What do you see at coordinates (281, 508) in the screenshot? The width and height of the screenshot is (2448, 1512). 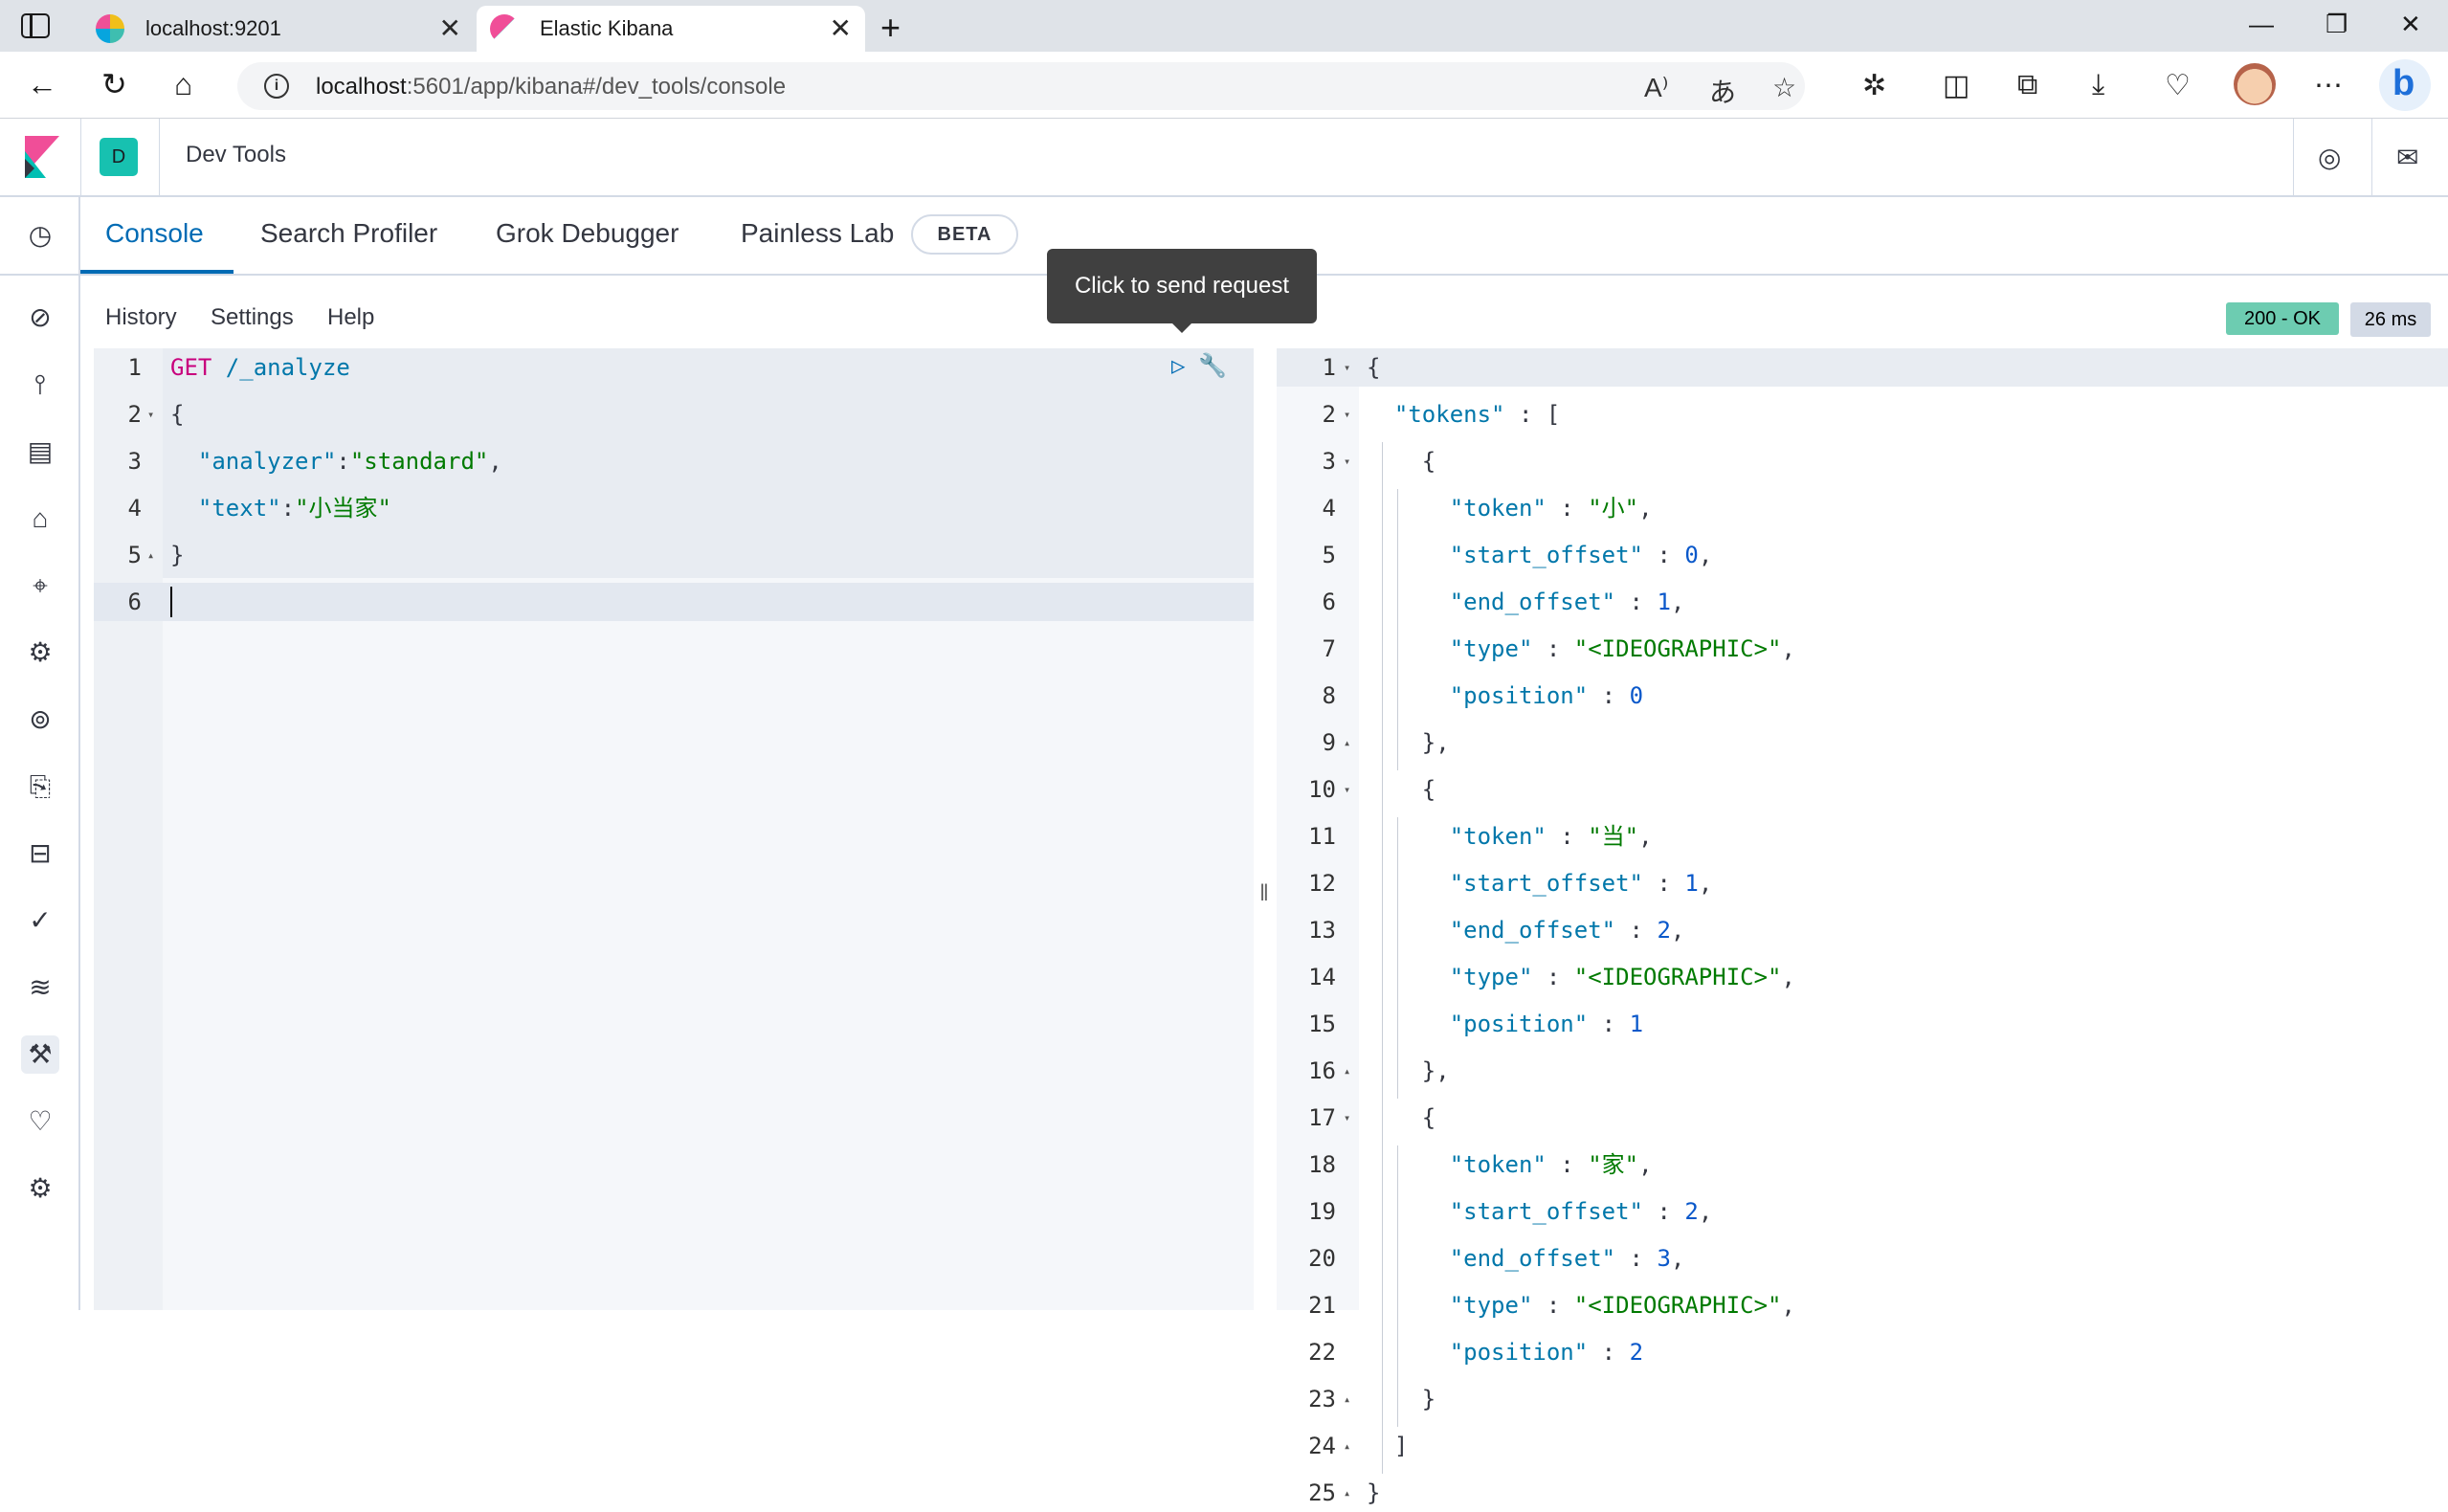 I see `code-text: "text":"小当家"` at bounding box center [281, 508].